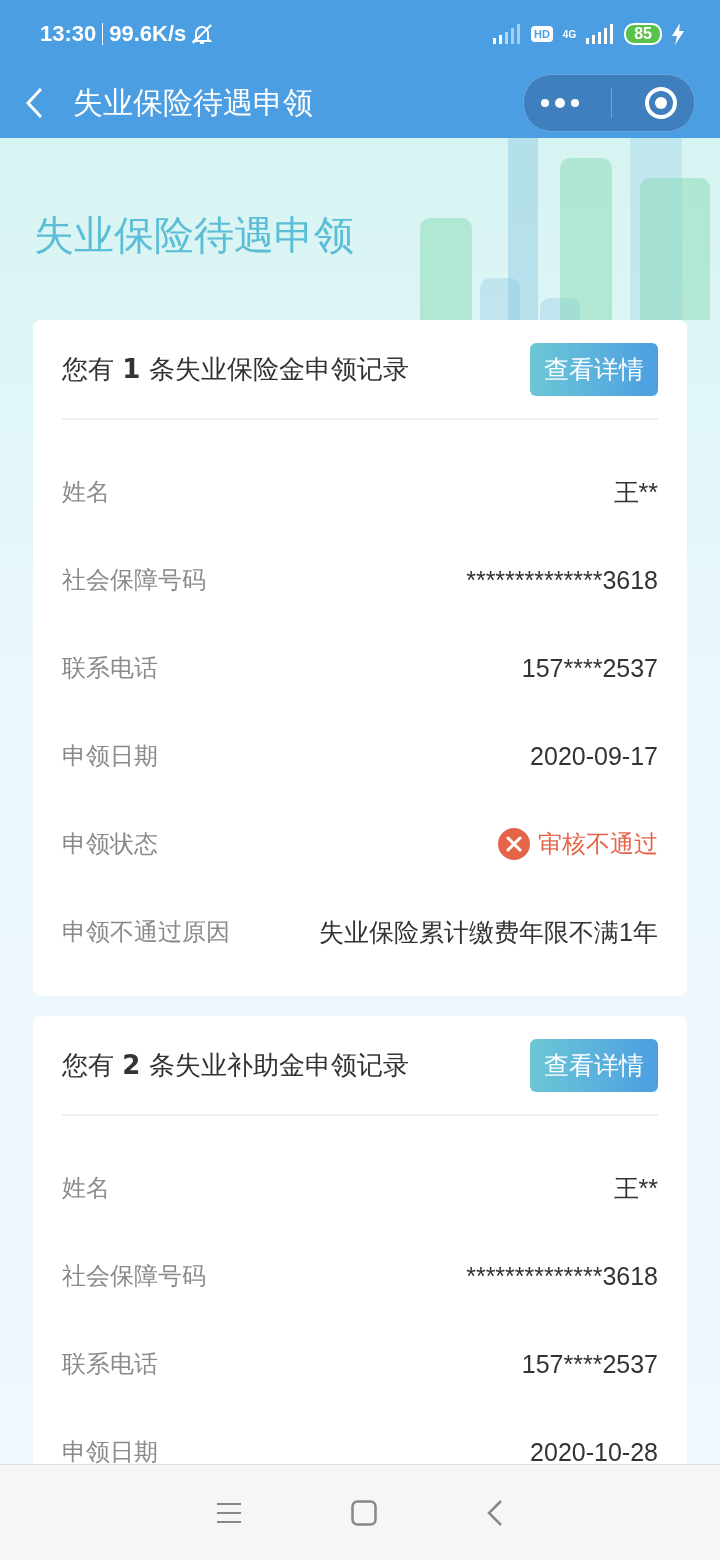 This screenshot has width=720, height=1560. I want to click on error-icon, so click(514, 844).